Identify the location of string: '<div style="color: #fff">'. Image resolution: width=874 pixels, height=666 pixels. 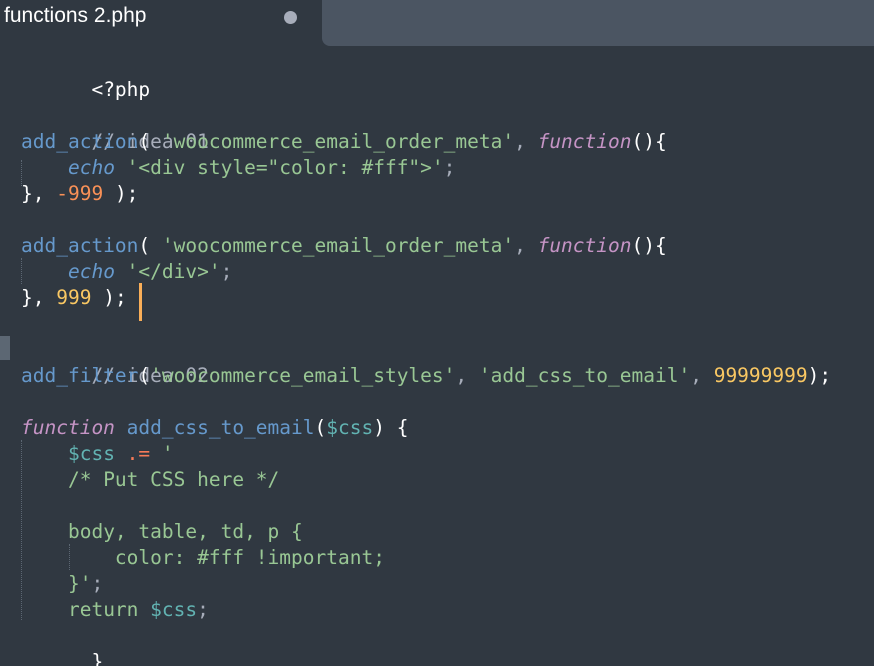
(279, 167).